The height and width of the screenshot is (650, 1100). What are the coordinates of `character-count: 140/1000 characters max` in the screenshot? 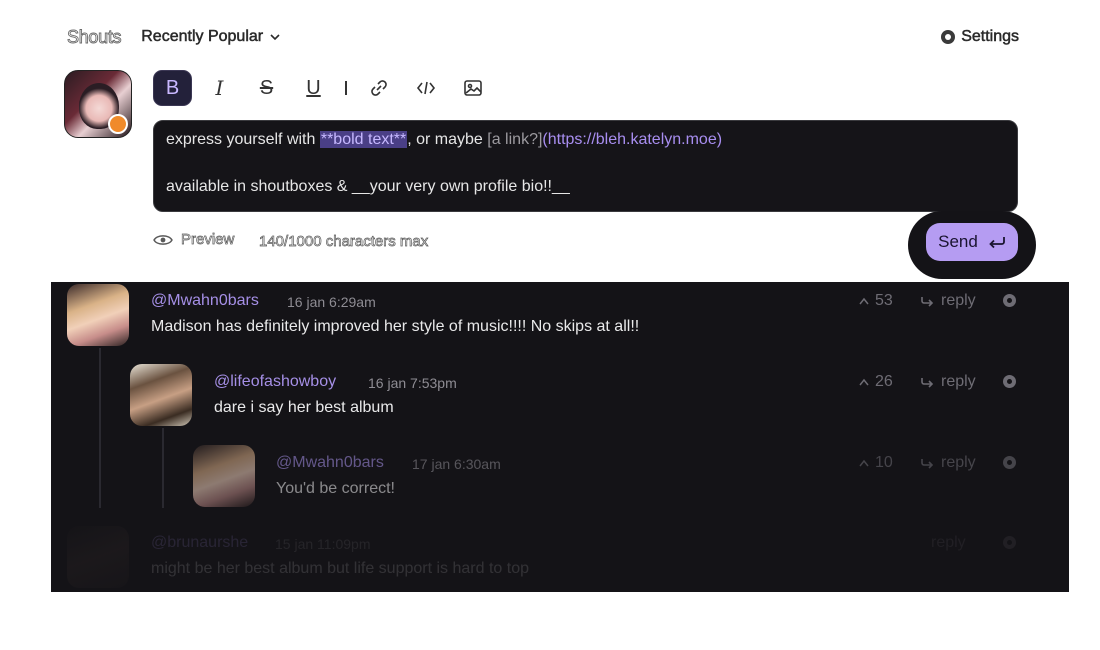 It's located at (344, 242).